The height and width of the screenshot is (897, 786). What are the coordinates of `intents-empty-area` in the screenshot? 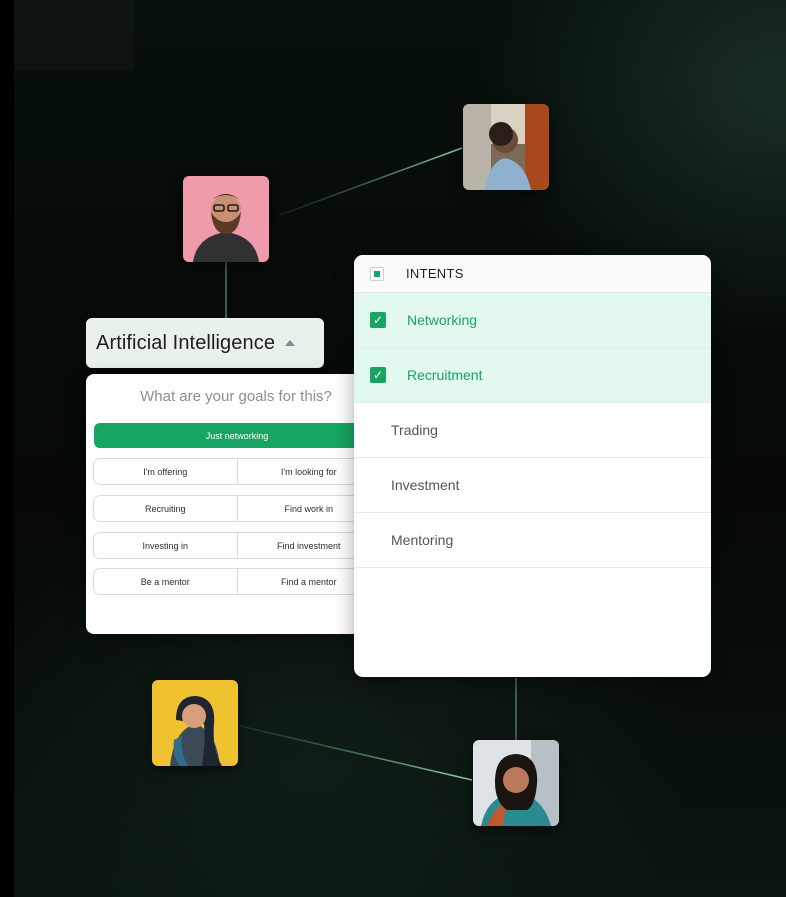 It's located at (532, 622).